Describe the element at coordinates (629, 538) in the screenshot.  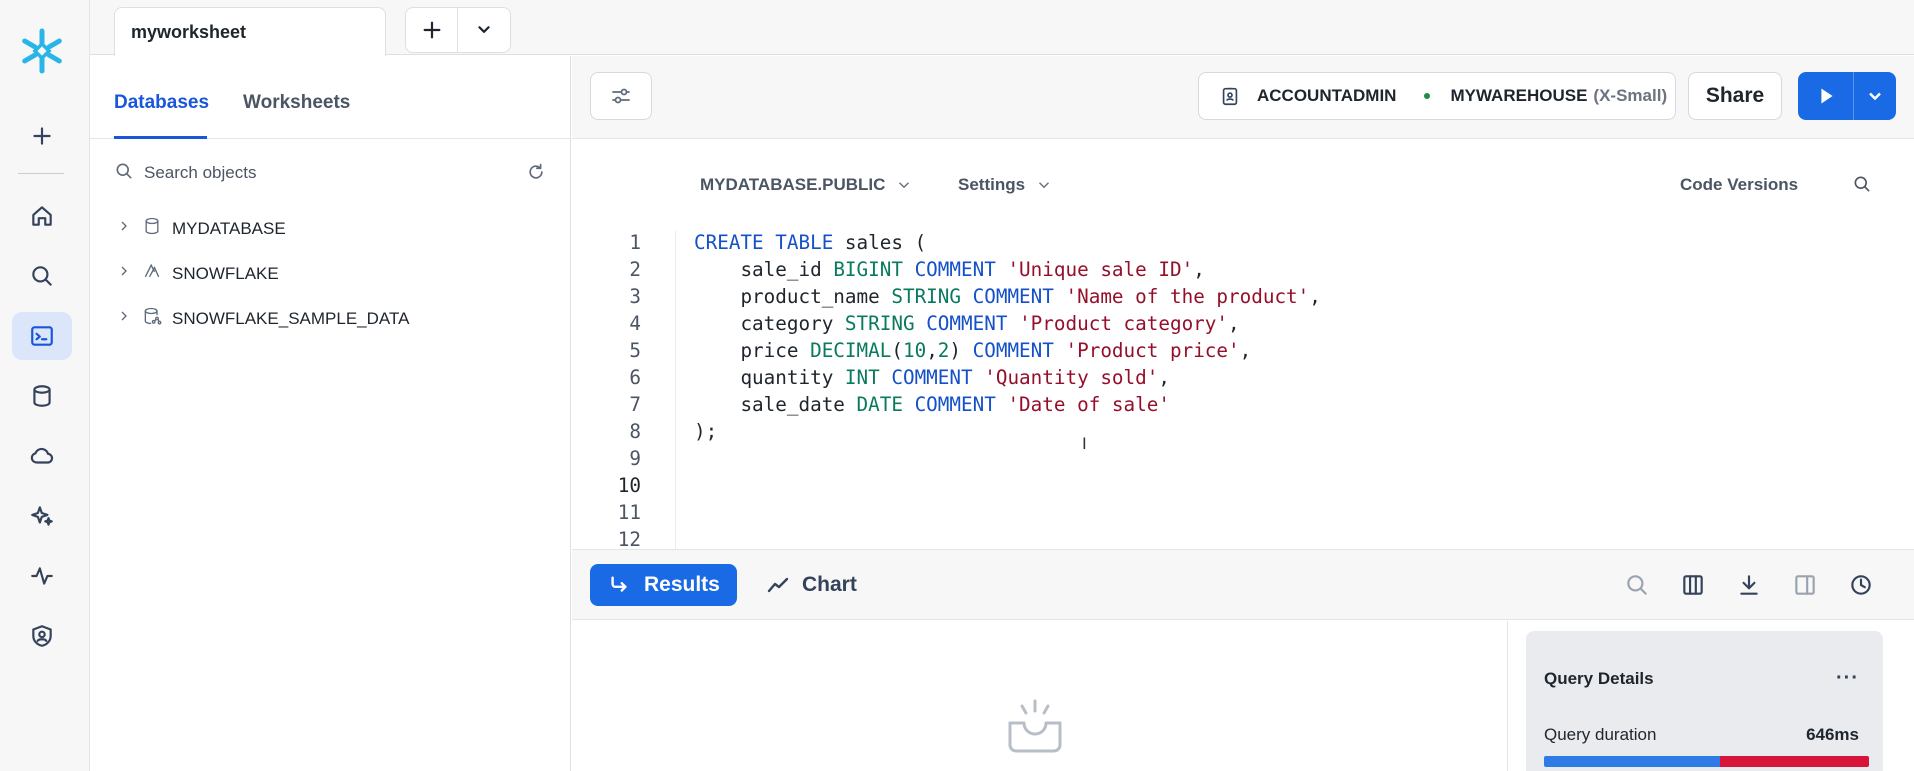
I see `line-number: 12` at that location.